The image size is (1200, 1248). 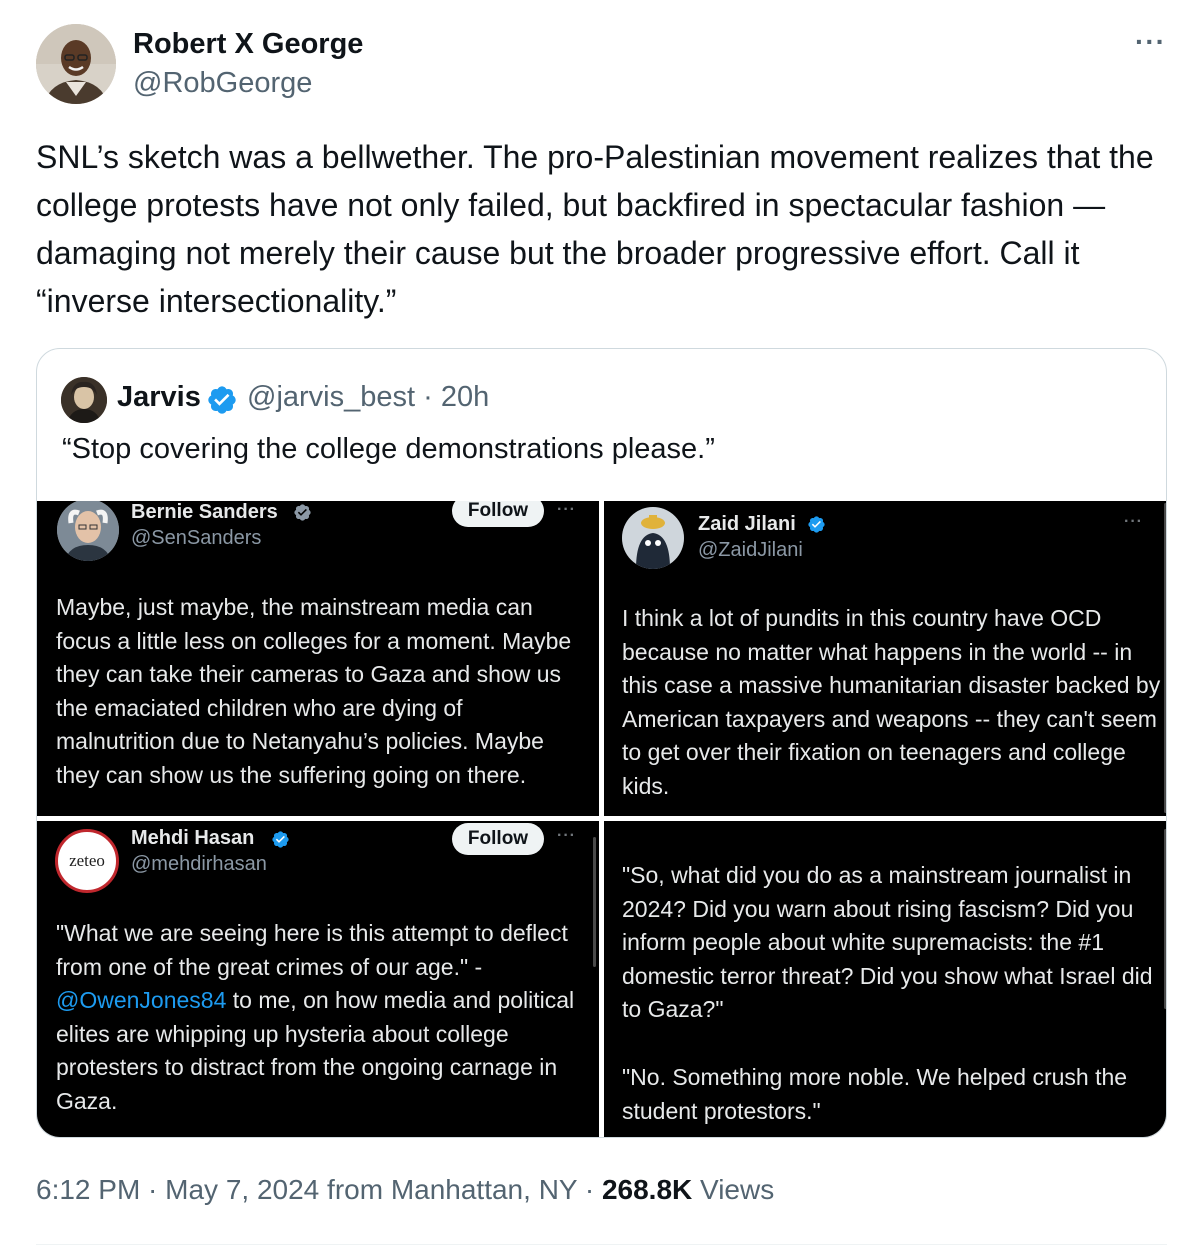 I want to click on quoted-author-handle-time: @jarvis_best · 20h, so click(x=368, y=397).